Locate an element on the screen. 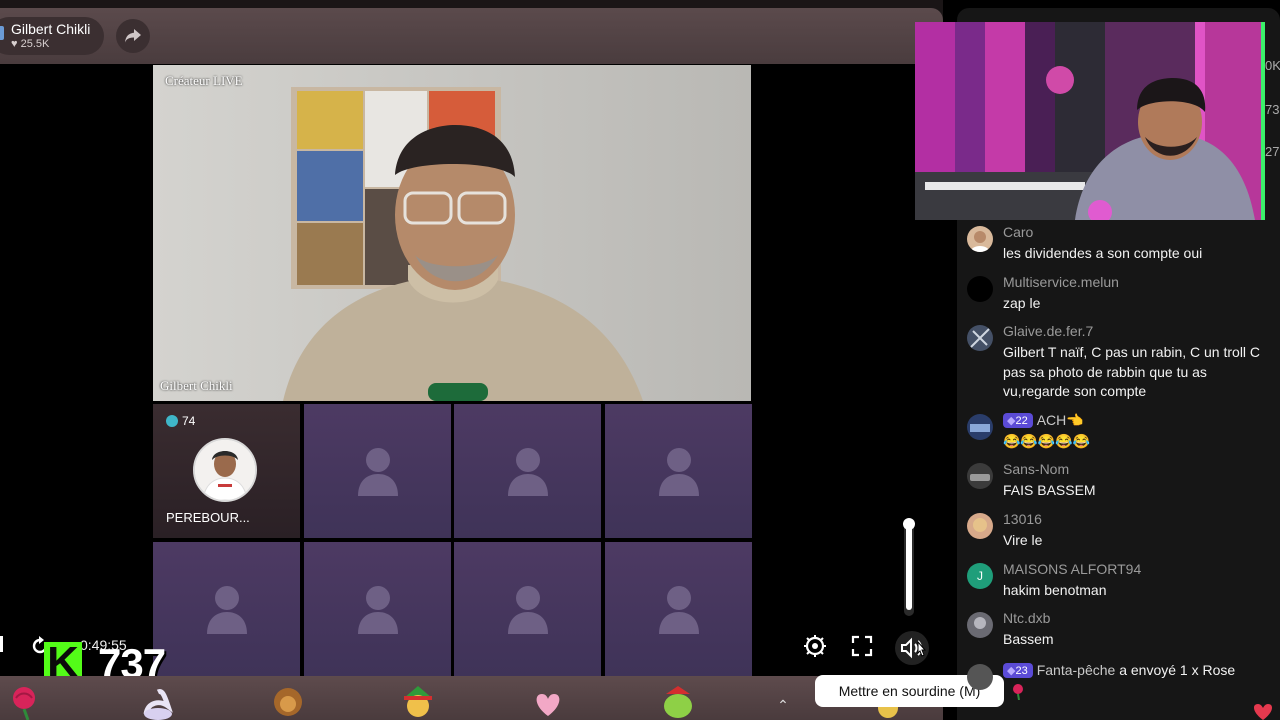 The width and height of the screenshot is (1280, 720). streamer-cam-scene is located at coordinates (1090, 121).